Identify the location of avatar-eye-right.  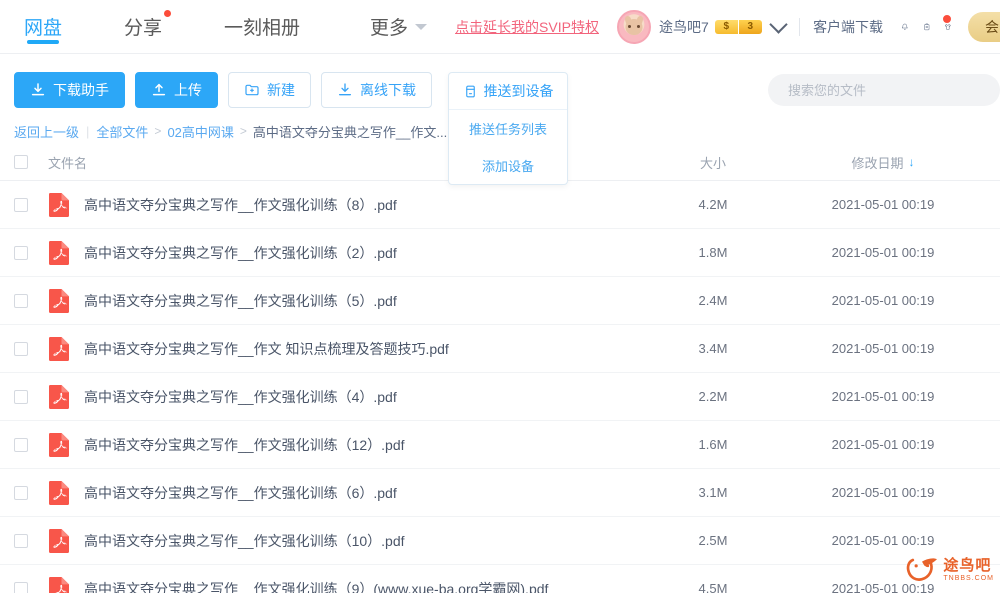
(638, 26).